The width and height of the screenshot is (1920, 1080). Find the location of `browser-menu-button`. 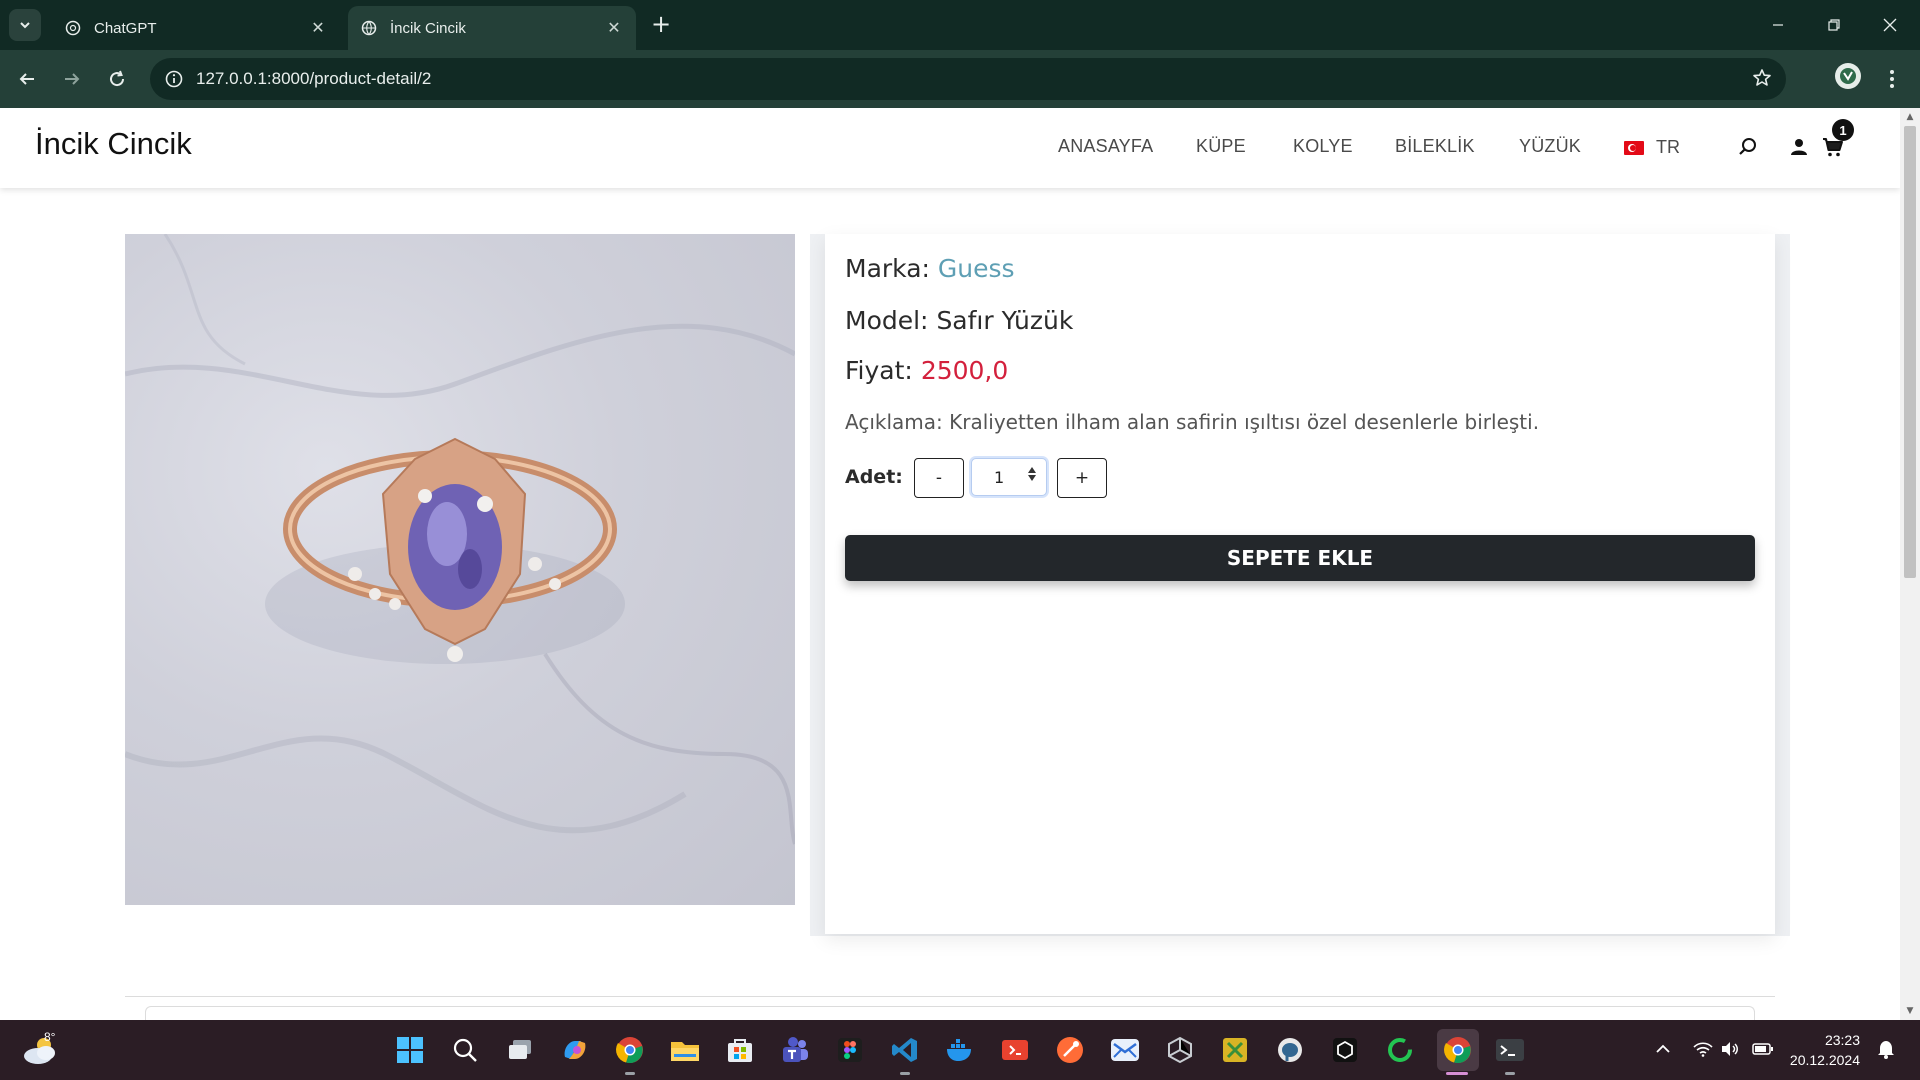

browser-menu-button is located at coordinates (1892, 79).